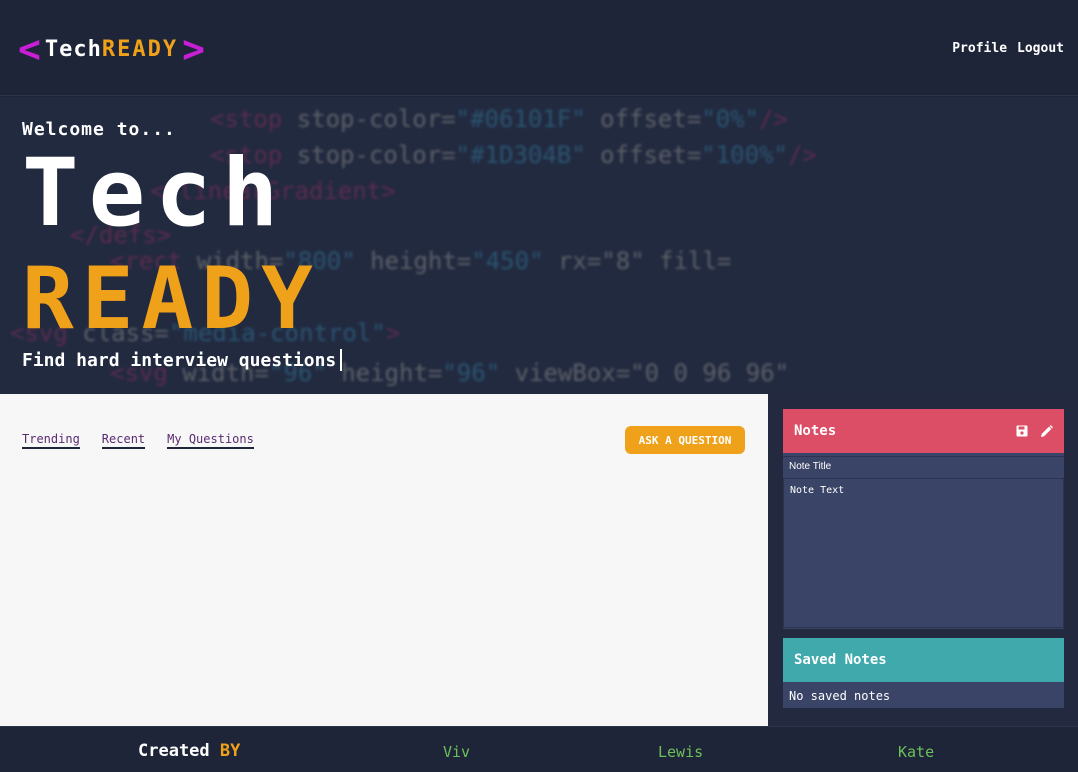 This screenshot has height=772, width=1078. What do you see at coordinates (539, 48) in the screenshot?
I see `top-navbar: < Tech READY > Profile Logout` at bounding box center [539, 48].